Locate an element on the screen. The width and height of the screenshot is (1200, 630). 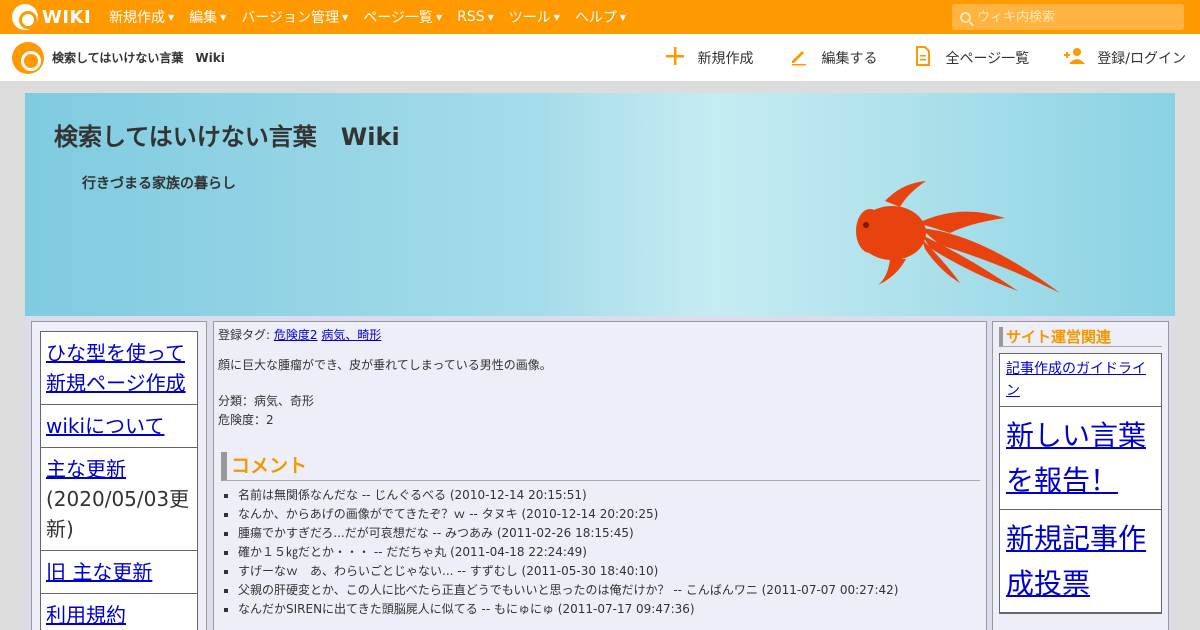
menu-edit: 編集 ▼ is located at coordinates (207, 17).